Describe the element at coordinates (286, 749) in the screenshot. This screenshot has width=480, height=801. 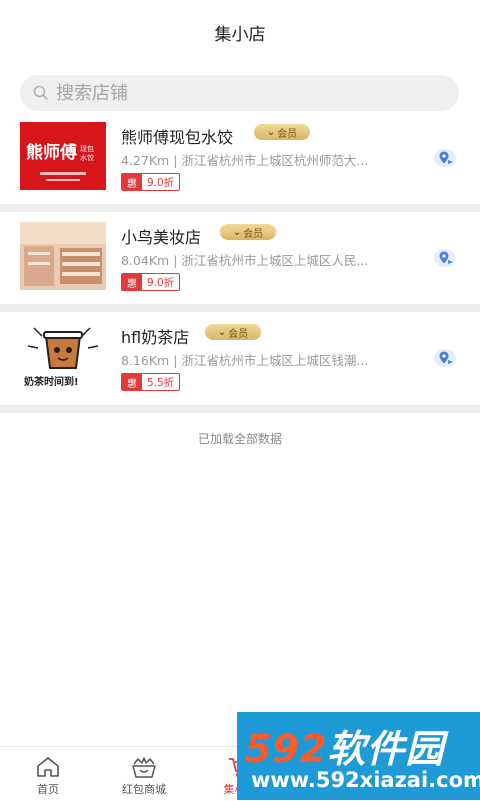
I see `watermark-brand-number: 592` at that location.